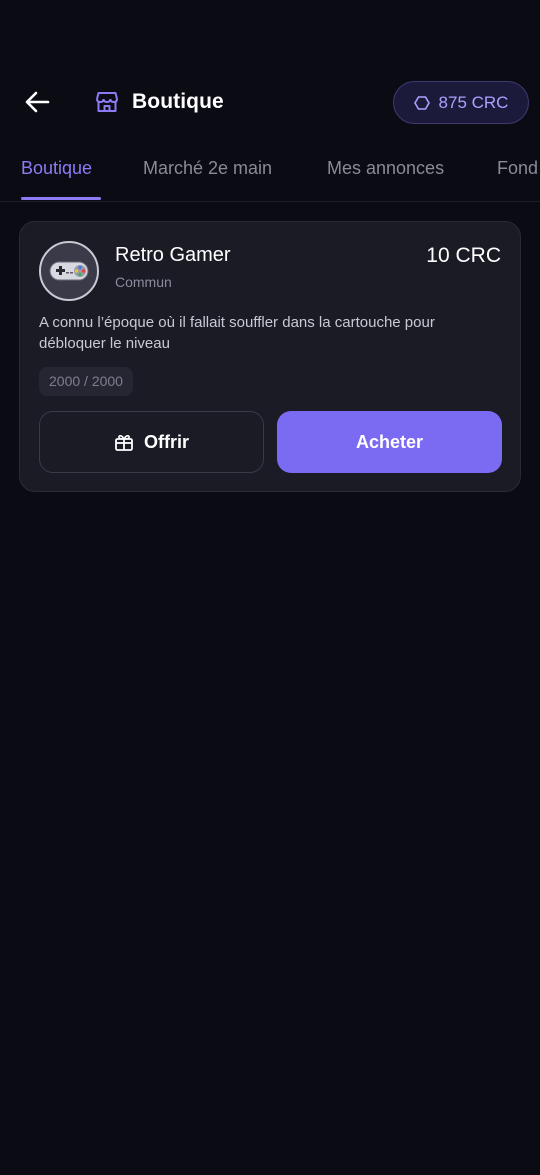  I want to click on tab-mes-annonces: Mes annonces, so click(385, 168).